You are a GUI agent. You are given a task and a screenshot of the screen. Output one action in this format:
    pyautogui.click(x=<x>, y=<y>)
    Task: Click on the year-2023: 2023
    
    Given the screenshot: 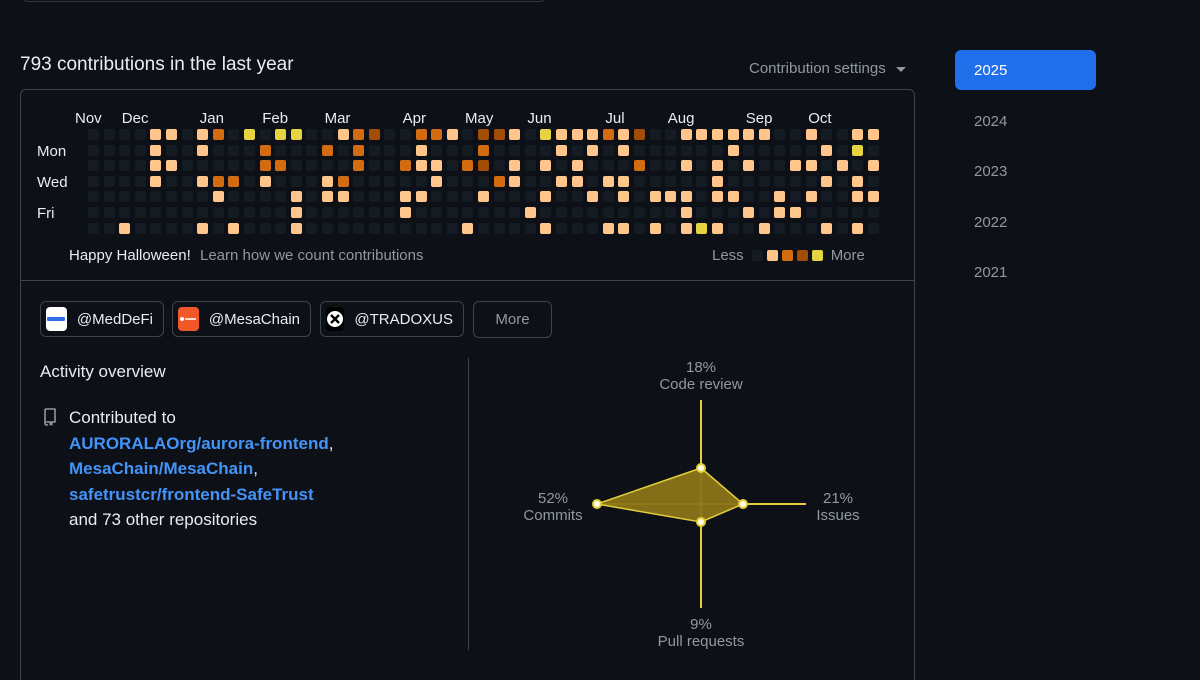 What is the action you would take?
    pyautogui.click(x=1025, y=171)
    